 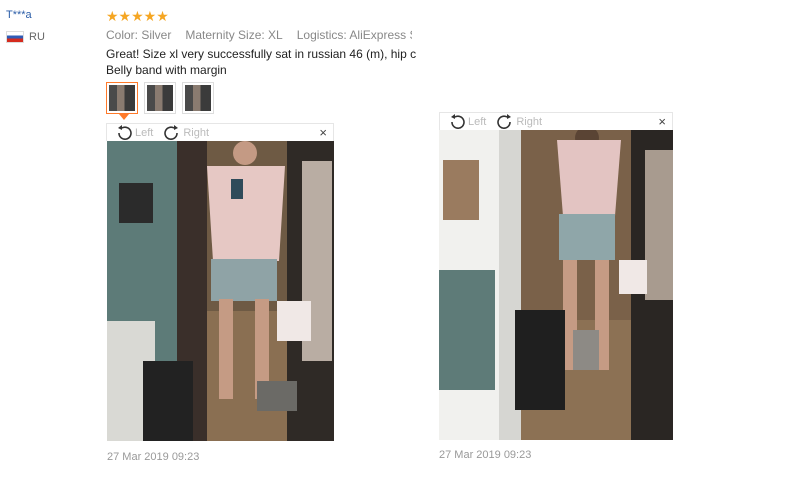 I want to click on rating-stars: ★★★★★, so click(x=137, y=16).